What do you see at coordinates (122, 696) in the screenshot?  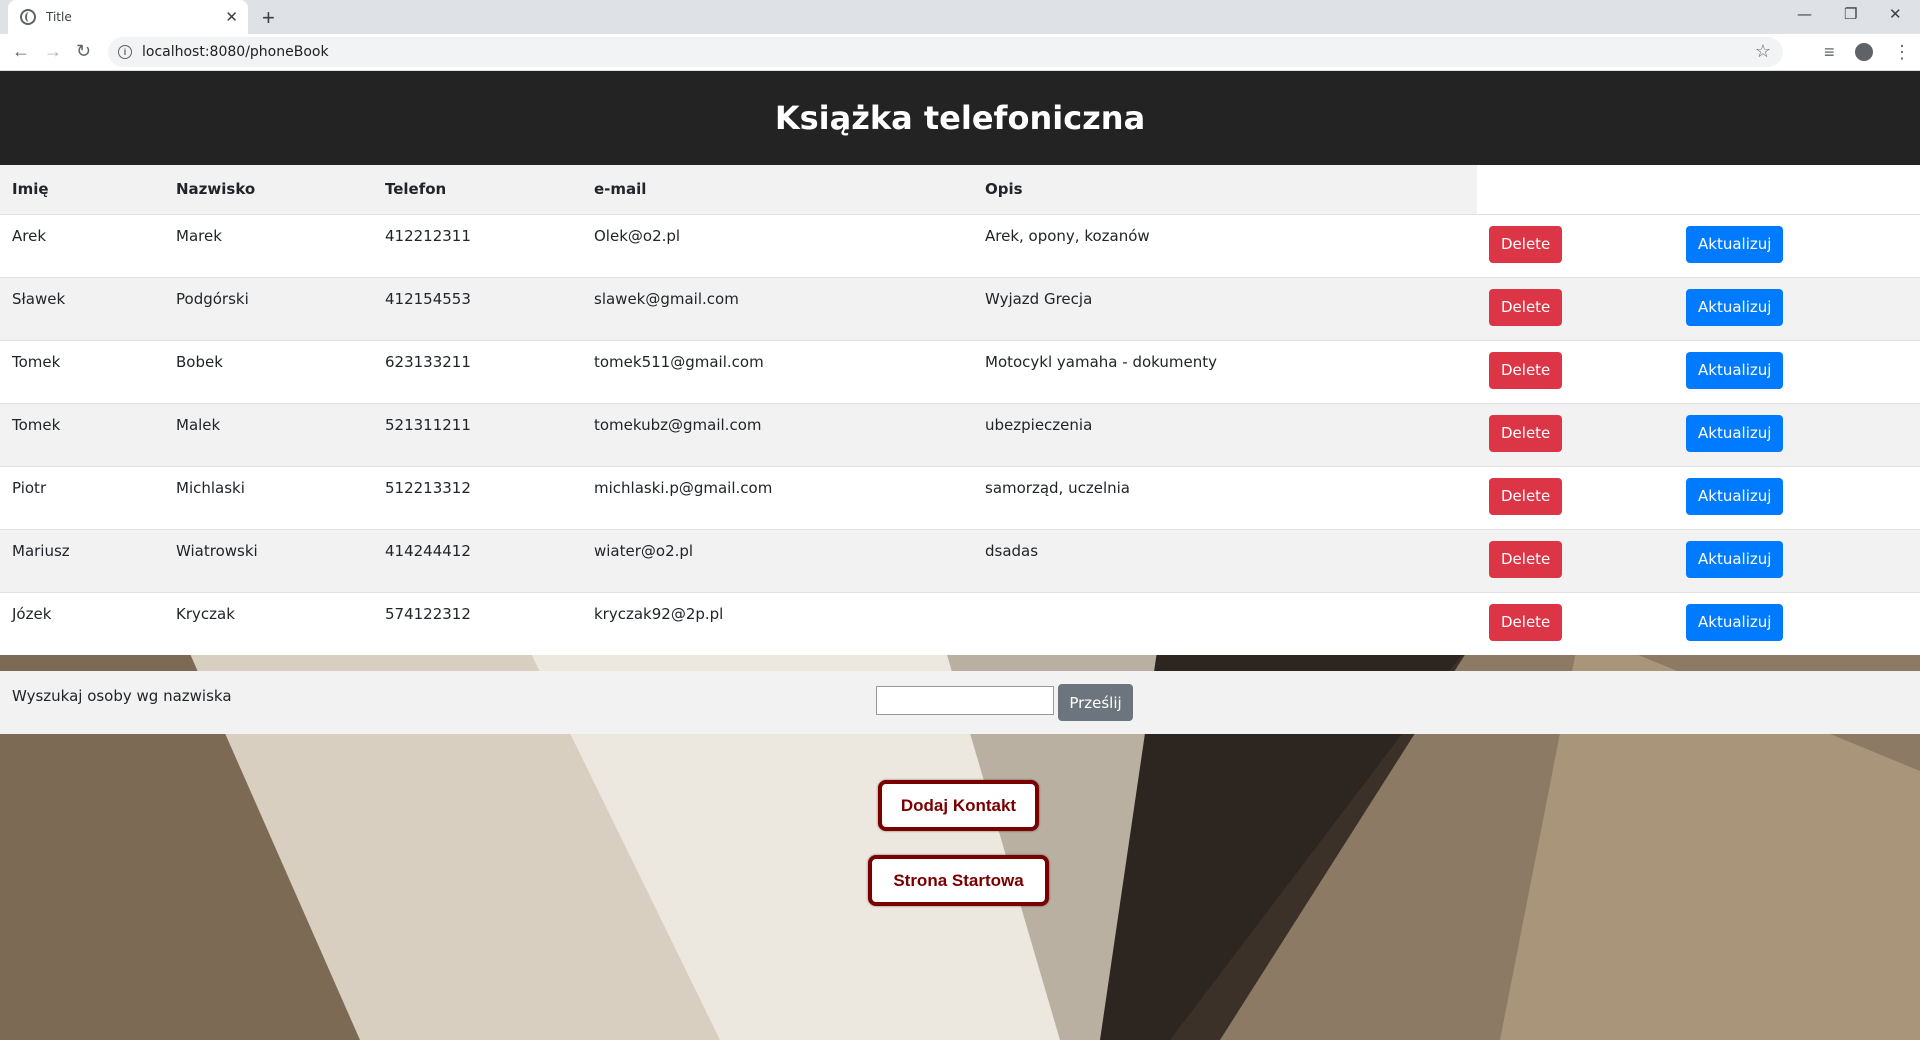 I see `search-label: Wyszukaj osoby wg nazwiska` at bounding box center [122, 696].